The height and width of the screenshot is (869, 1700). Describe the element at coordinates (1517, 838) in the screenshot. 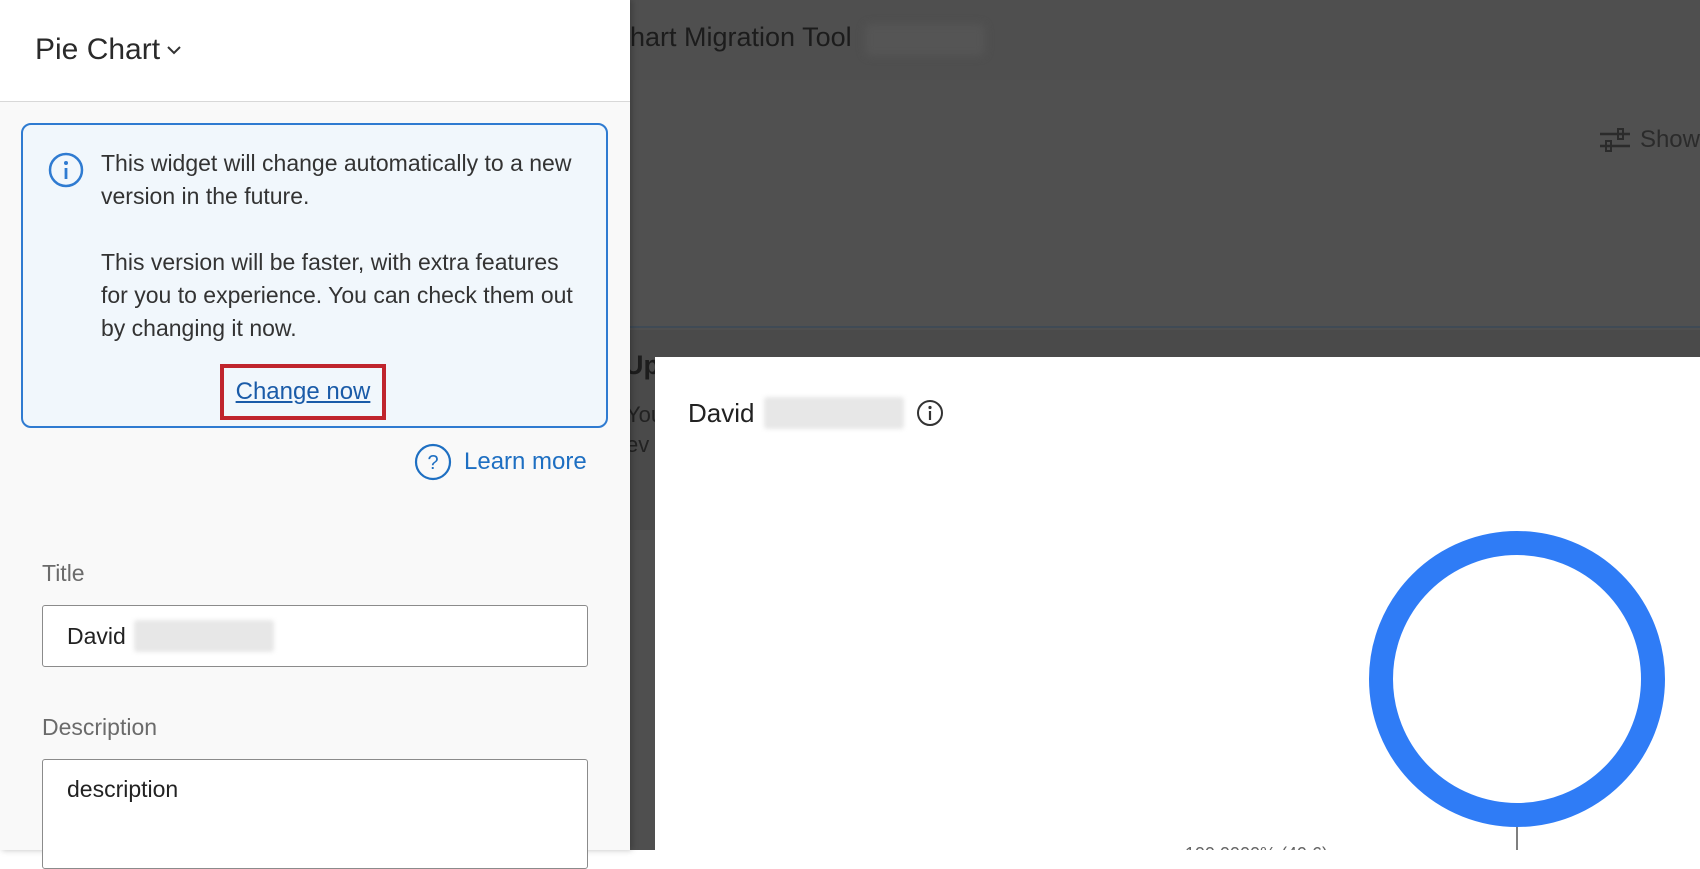

I see `pie-label-leader-line` at that location.